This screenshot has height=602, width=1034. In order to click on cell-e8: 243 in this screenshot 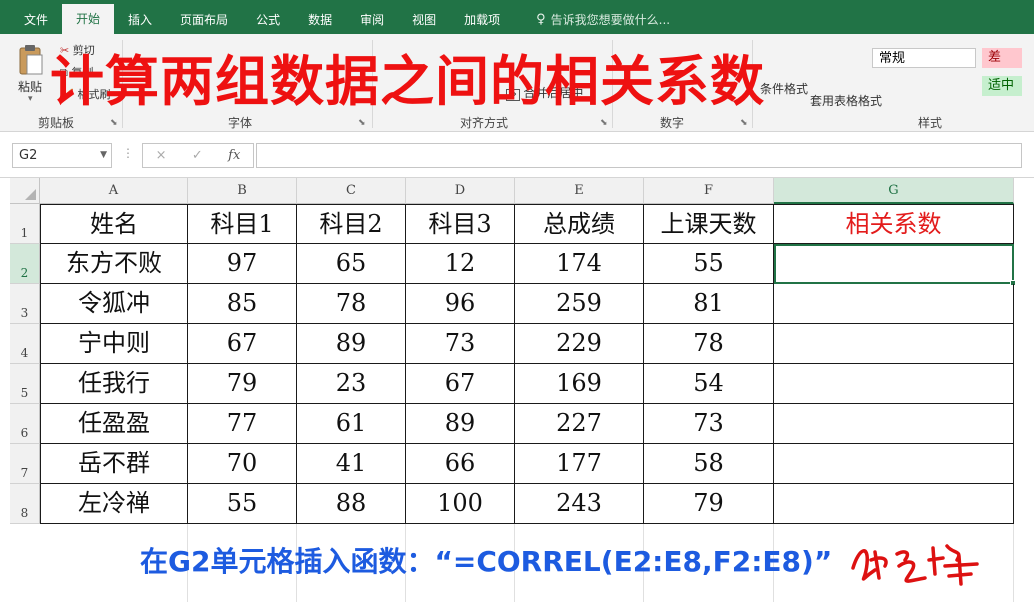, I will do `click(579, 504)`.